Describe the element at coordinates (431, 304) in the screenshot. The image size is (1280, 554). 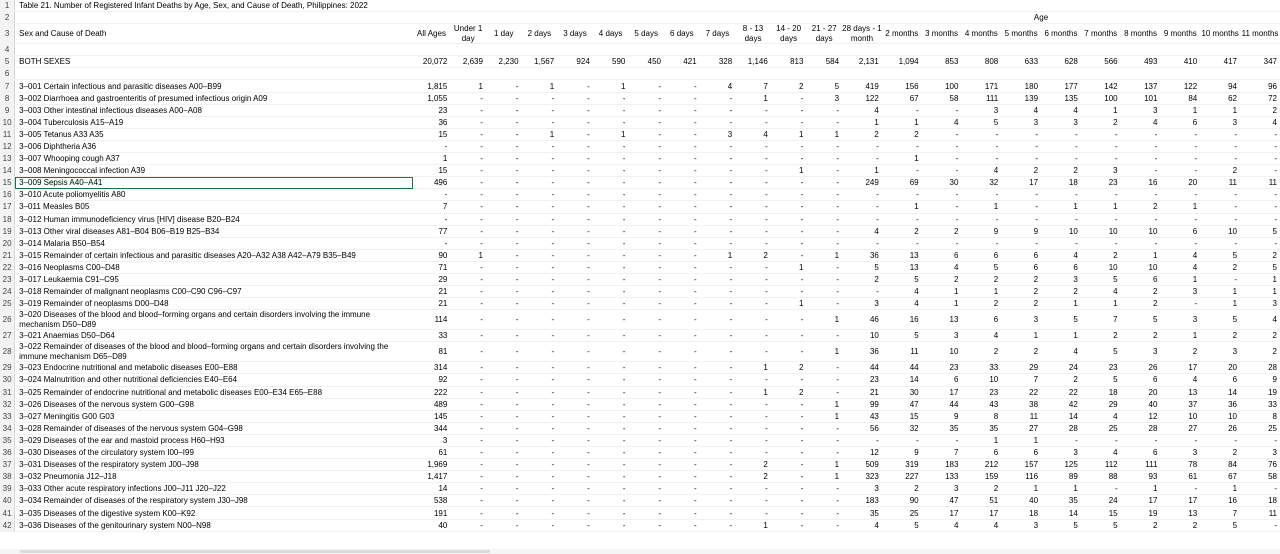
I see `value-cell: 21` at that location.